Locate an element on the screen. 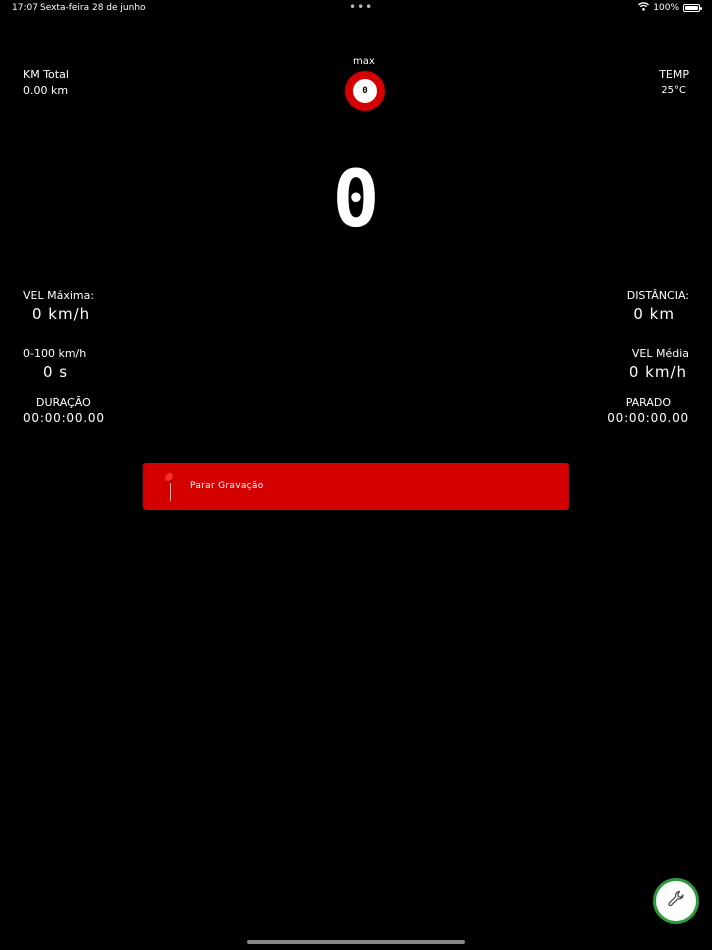  settings-button is located at coordinates (676, 901).